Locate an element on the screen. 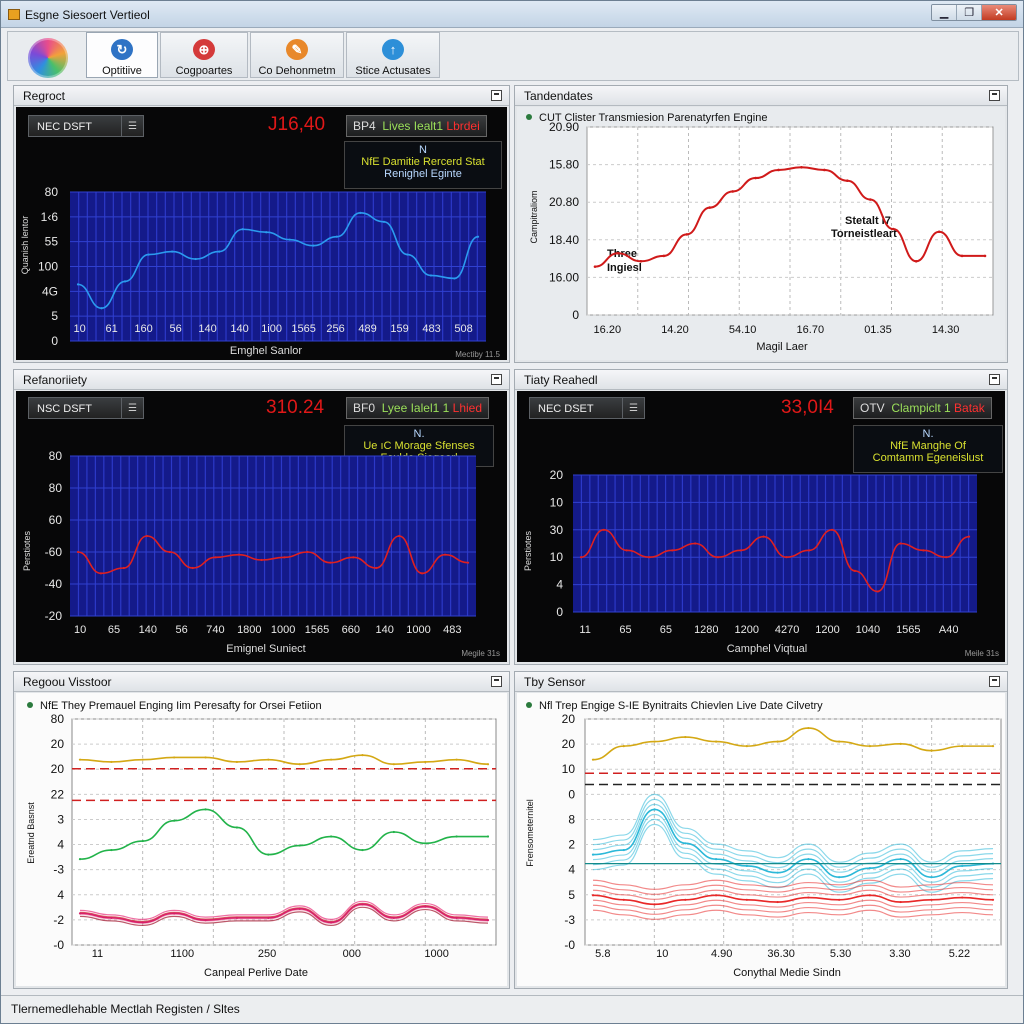 The height and width of the screenshot is (1024, 1024). app-icon is located at coordinates (14, 14).